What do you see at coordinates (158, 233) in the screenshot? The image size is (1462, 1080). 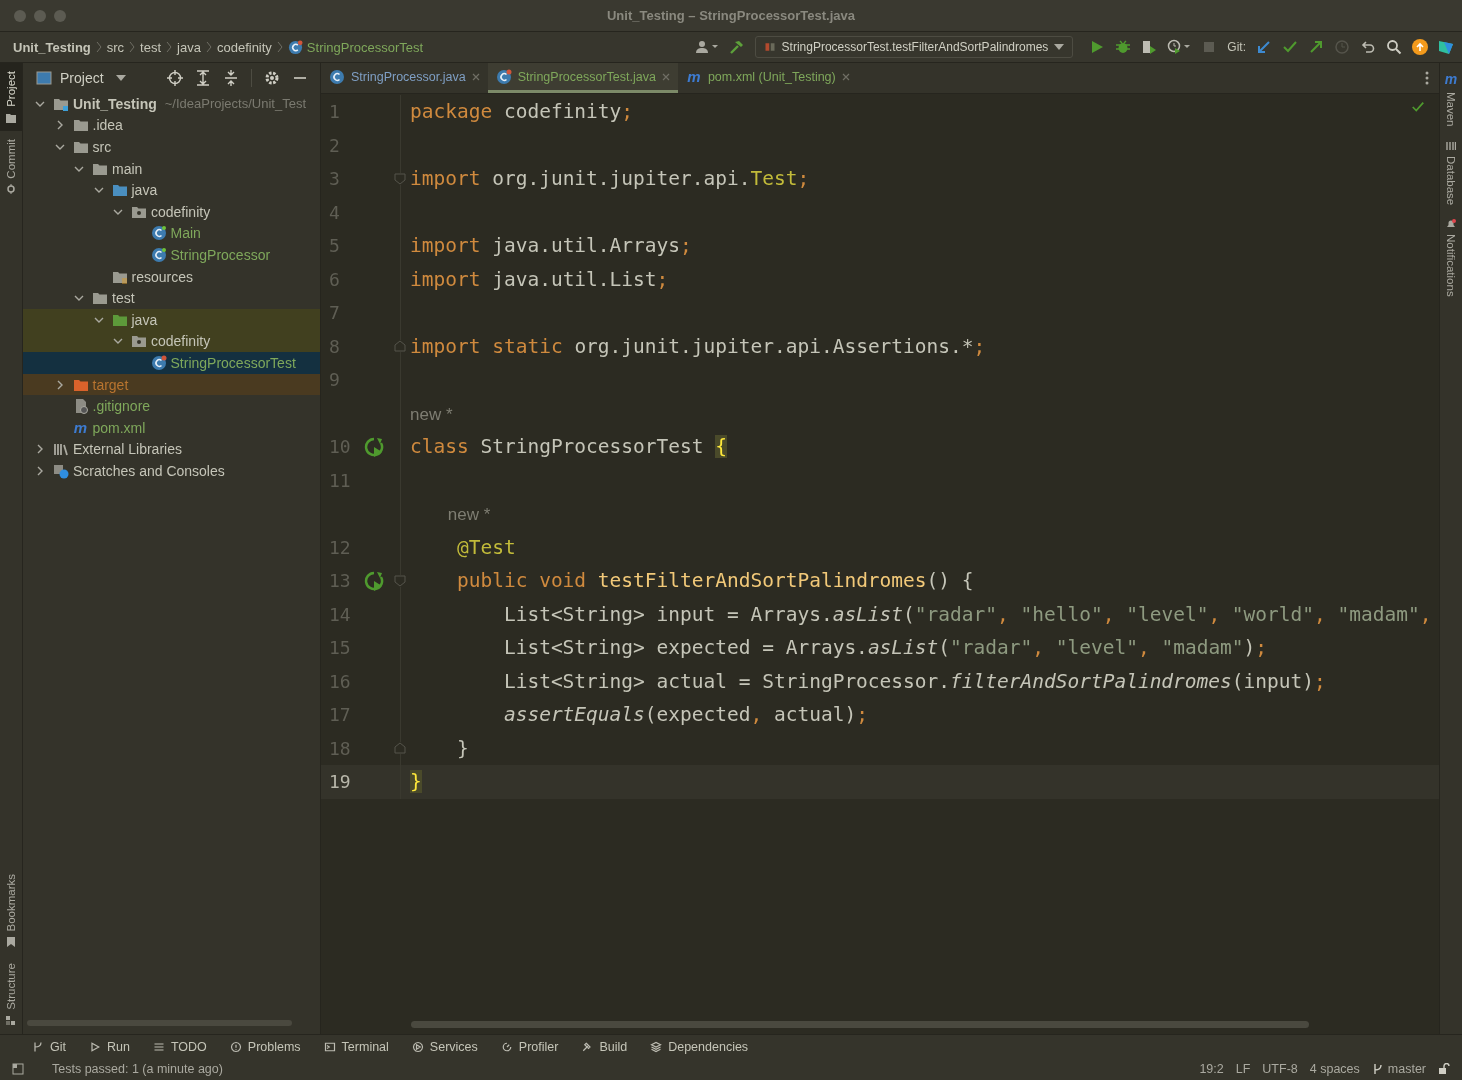 I see `class-icon` at bounding box center [158, 233].